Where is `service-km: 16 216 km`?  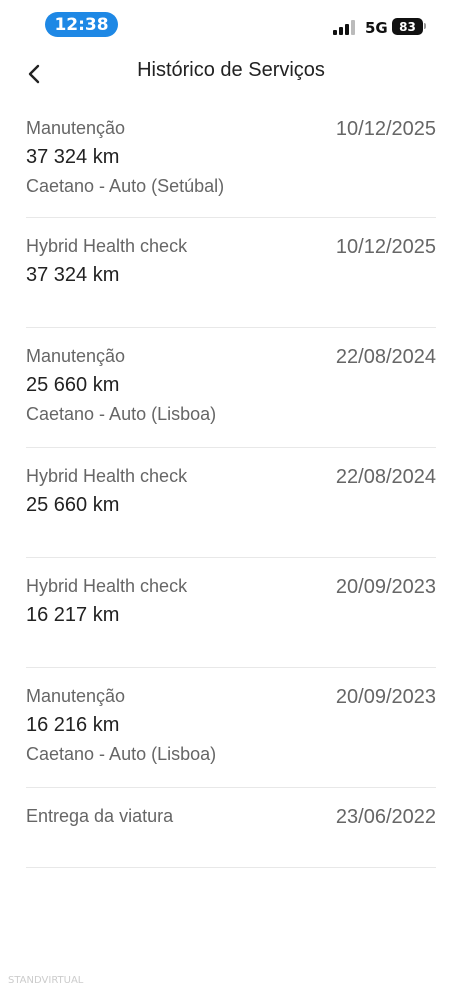 service-km: 16 216 km is located at coordinates (73, 725).